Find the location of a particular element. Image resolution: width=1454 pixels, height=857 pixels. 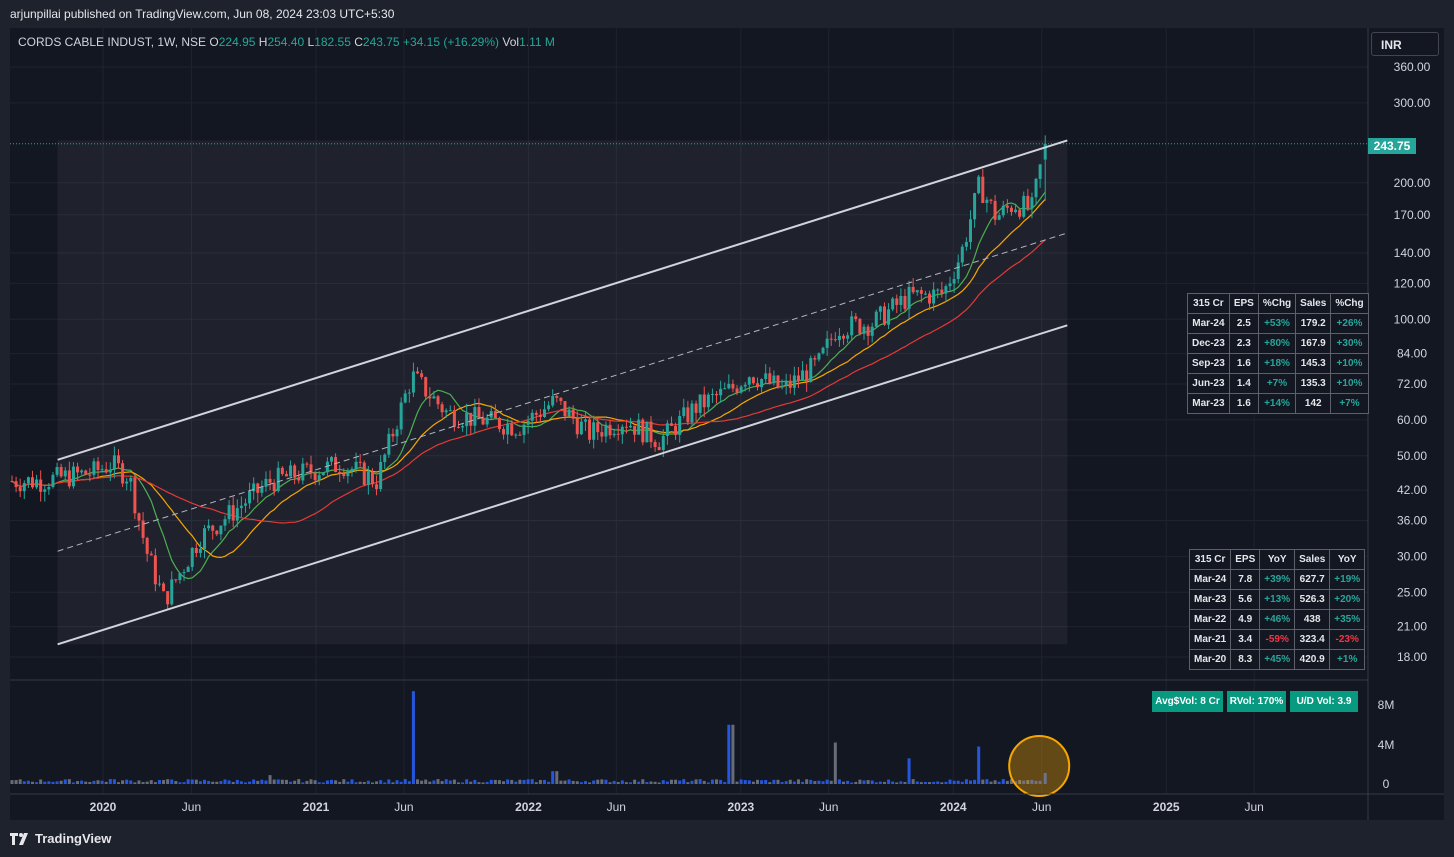

table-cell: -23% is located at coordinates (1347, 639).